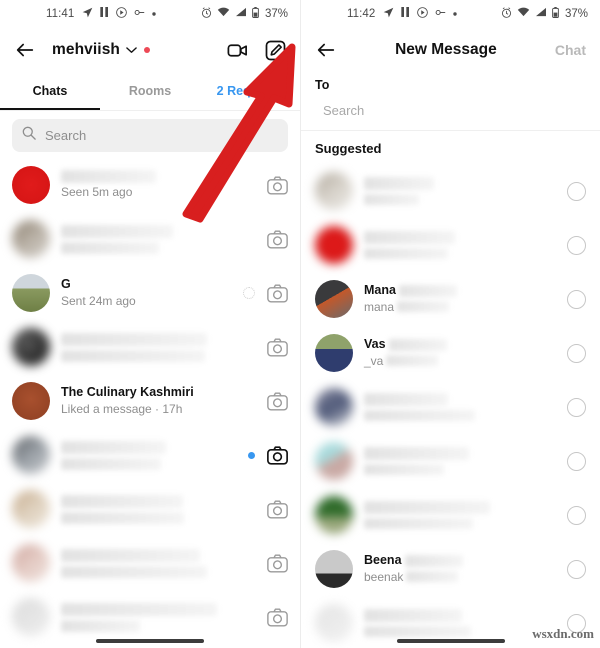 The height and width of the screenshot is (648, 600). Describe the element at coordinates (134, 571) in the screenshot. I see `chat-preview-redacted` at that location.